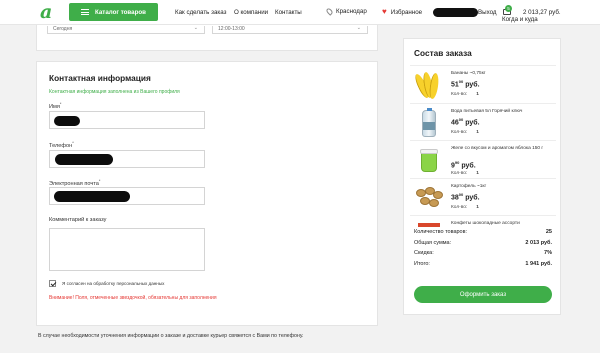 The image size is (600, 353). What do you see at coordinates (428, 85) in the screenshot?
I see `banana-image` at bounding box center [428, 85].